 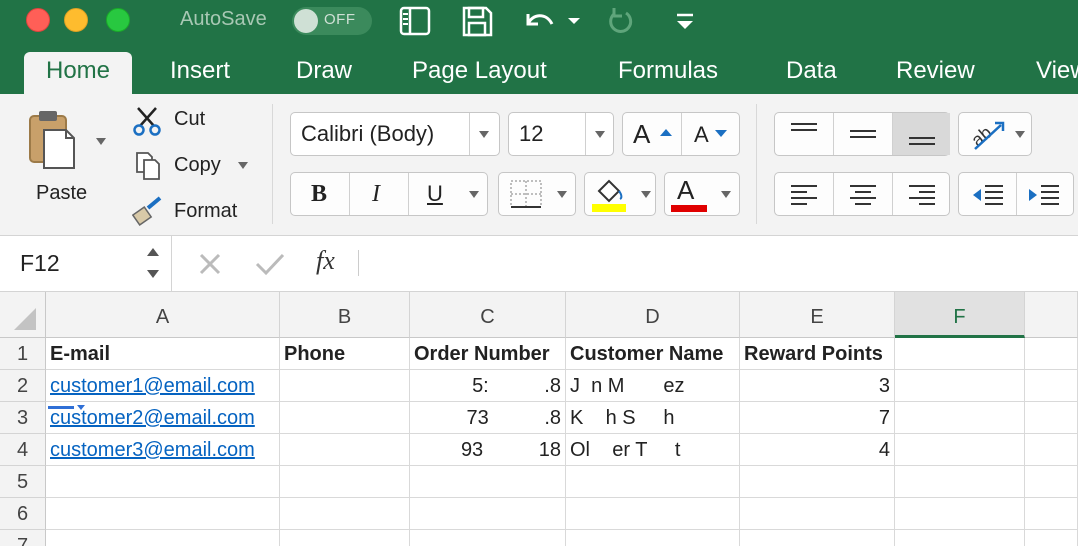 What do you see at coordinates (488, 418) in the screenshot?
I see `cell-c3: 73 .8` at bounding box center [488, 418].